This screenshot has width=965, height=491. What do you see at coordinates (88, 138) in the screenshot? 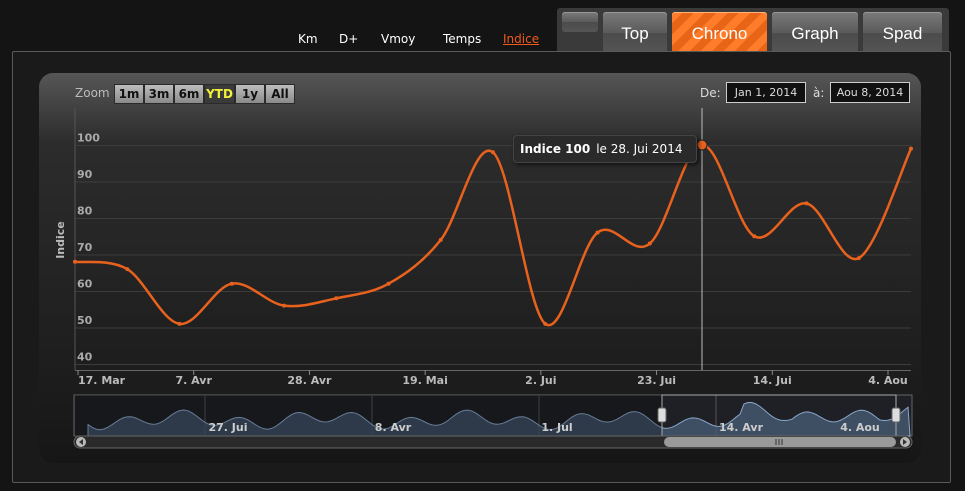
I see `y-tick-label: 100` at bounding box center [88, 138].